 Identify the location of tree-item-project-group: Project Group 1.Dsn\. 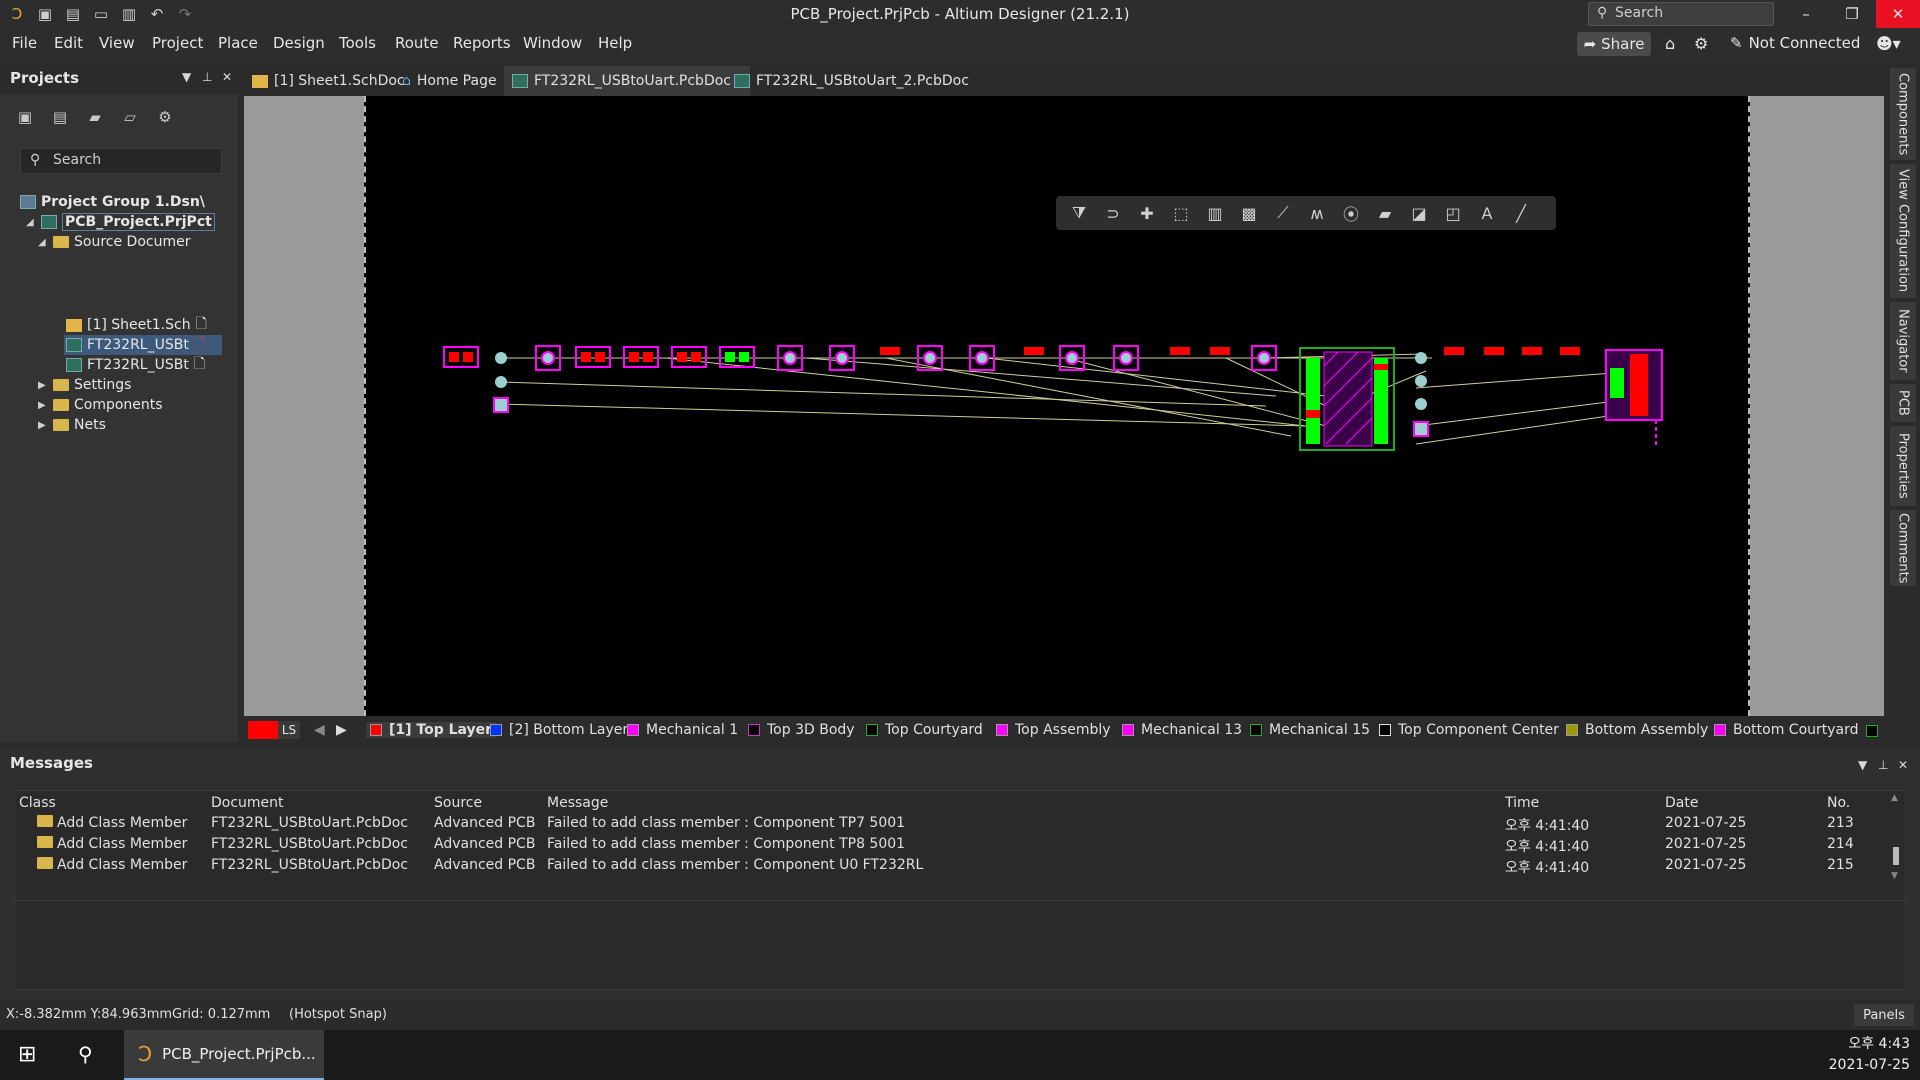
(112, 202).